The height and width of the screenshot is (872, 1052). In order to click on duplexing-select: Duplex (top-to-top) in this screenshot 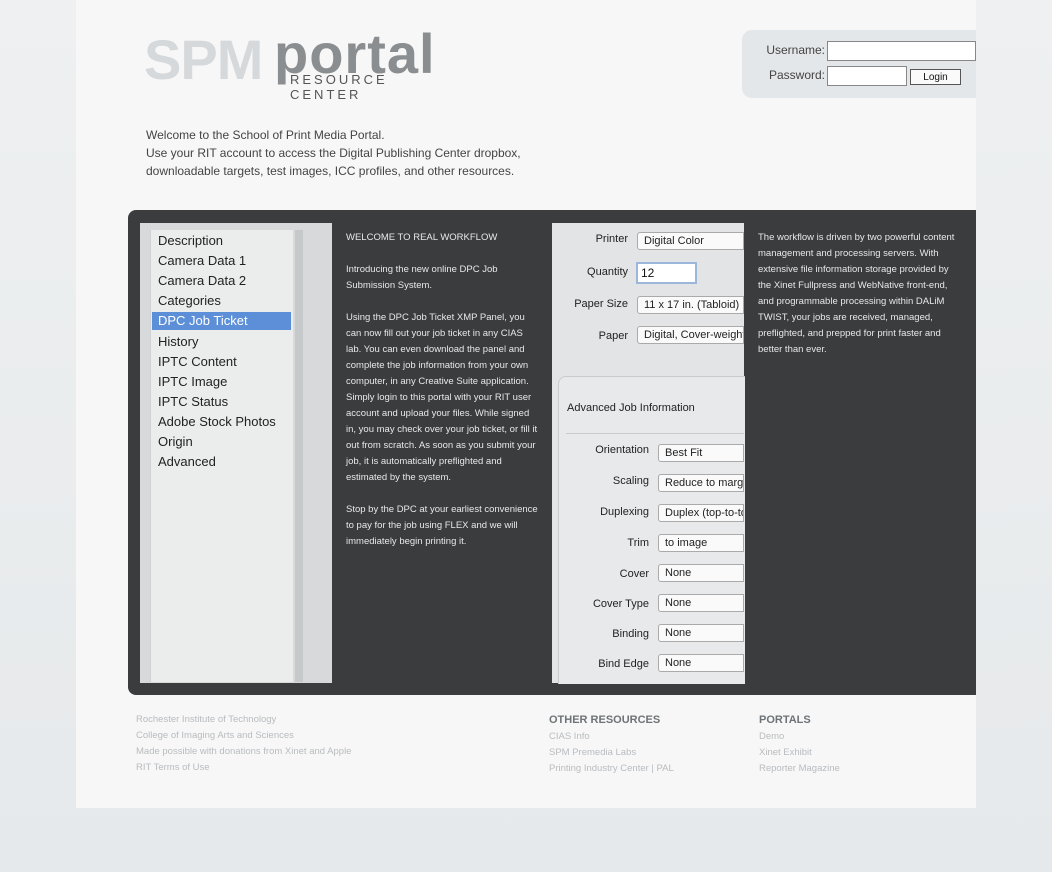, I will do `click(701, 513)`.